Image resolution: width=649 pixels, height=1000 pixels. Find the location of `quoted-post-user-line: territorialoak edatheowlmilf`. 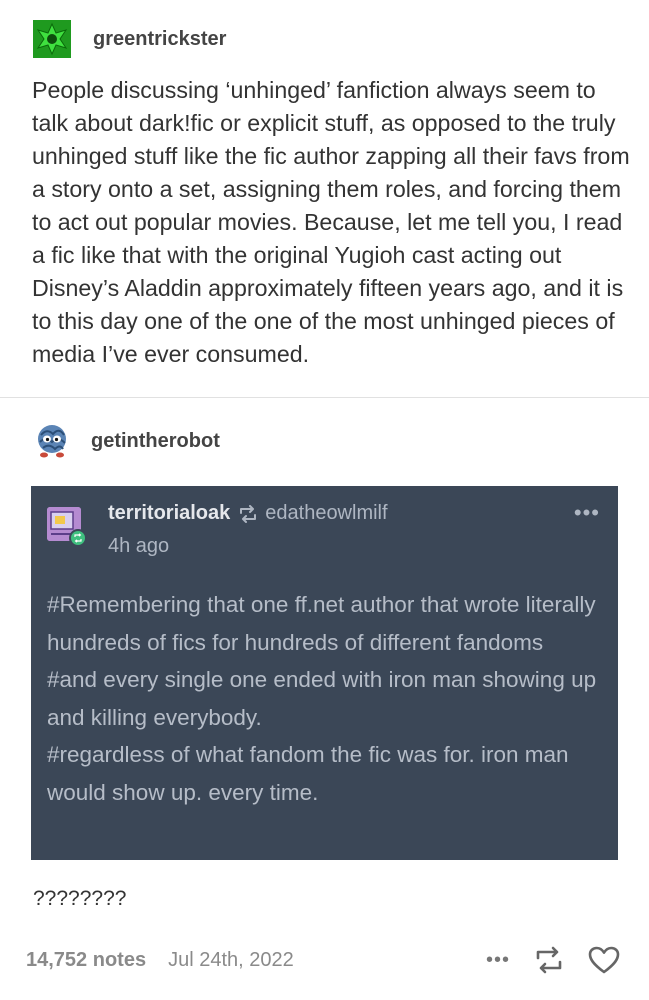

quoted-post-user-line: territorialoak edatheowlmilf is located at coordinates (248, 513).